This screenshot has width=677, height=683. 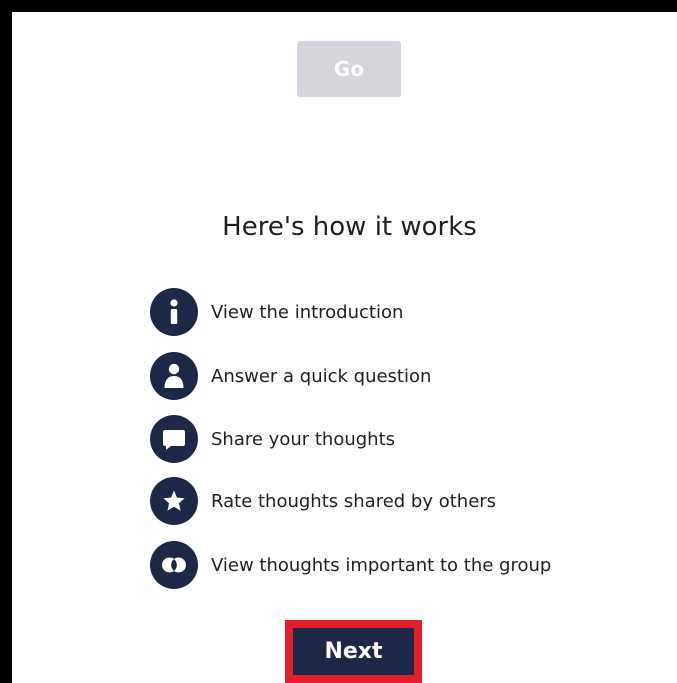 What do you see at coordinates (349, 227) in the screenshot?
I see `page-heading: Here's how it works` at bounding box center [349, 227].